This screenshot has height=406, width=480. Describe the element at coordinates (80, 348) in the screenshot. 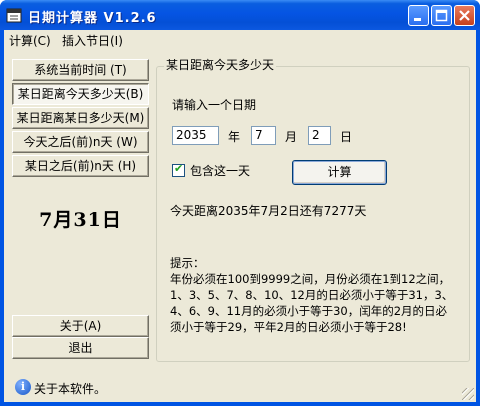

I see `exit-button: 退出` at that location.